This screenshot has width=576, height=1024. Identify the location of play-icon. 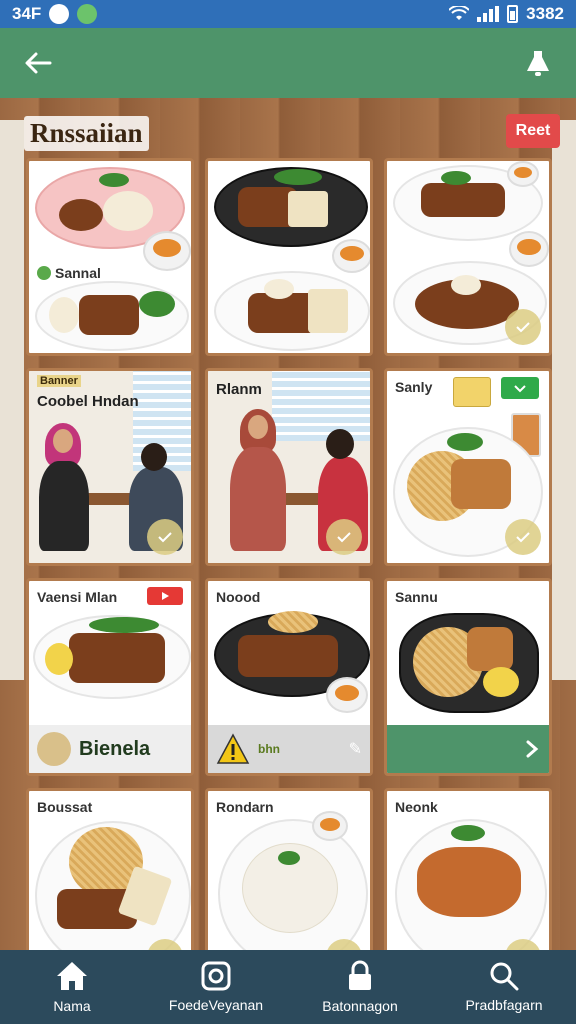
(165, 596).